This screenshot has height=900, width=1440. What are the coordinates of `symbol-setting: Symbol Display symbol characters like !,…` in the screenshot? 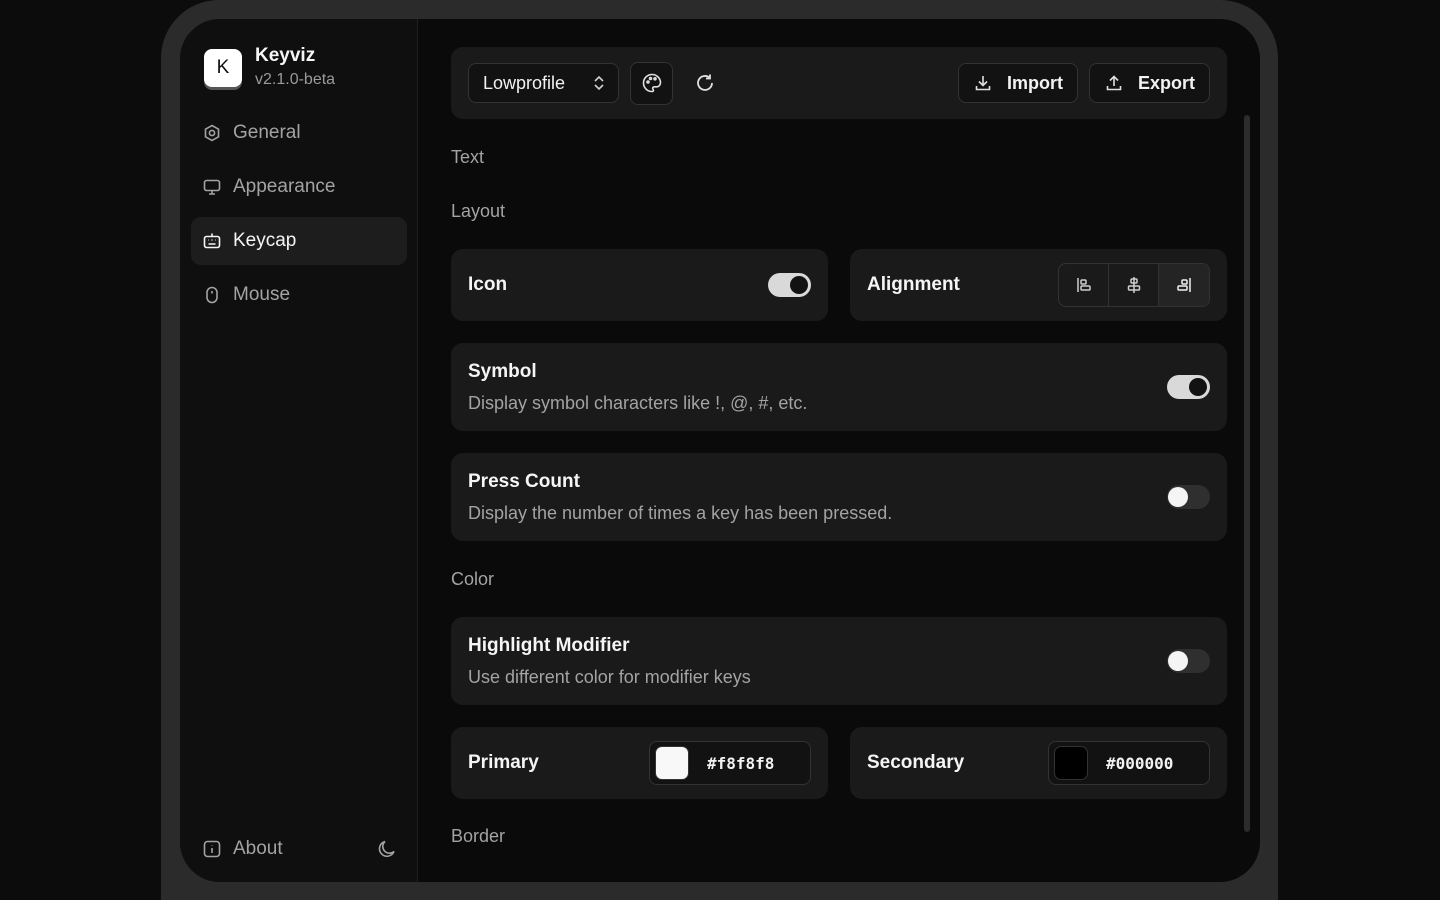 It's located at (839, 387).